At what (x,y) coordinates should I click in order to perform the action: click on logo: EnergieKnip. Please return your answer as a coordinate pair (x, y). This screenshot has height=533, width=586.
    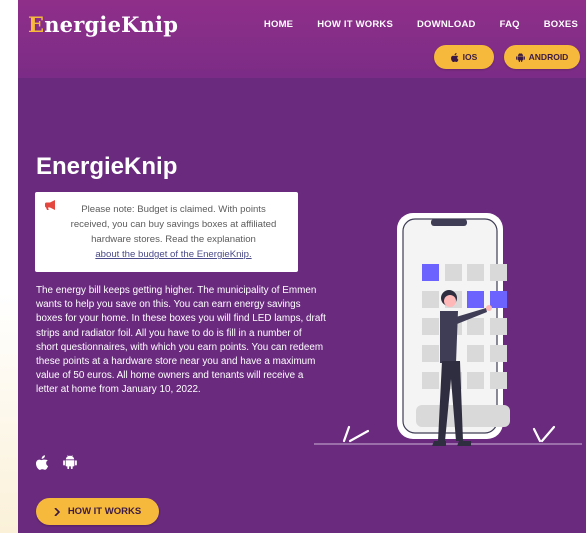
    Looking at the image, I should click on (103, 24).